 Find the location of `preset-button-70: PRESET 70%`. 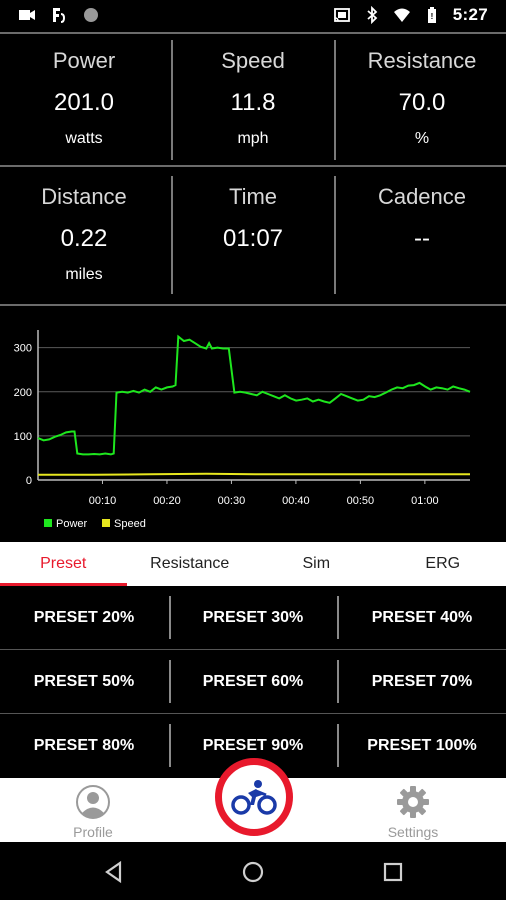

preset-button-70: PRESET 70% is located at coordinates (422, 681).